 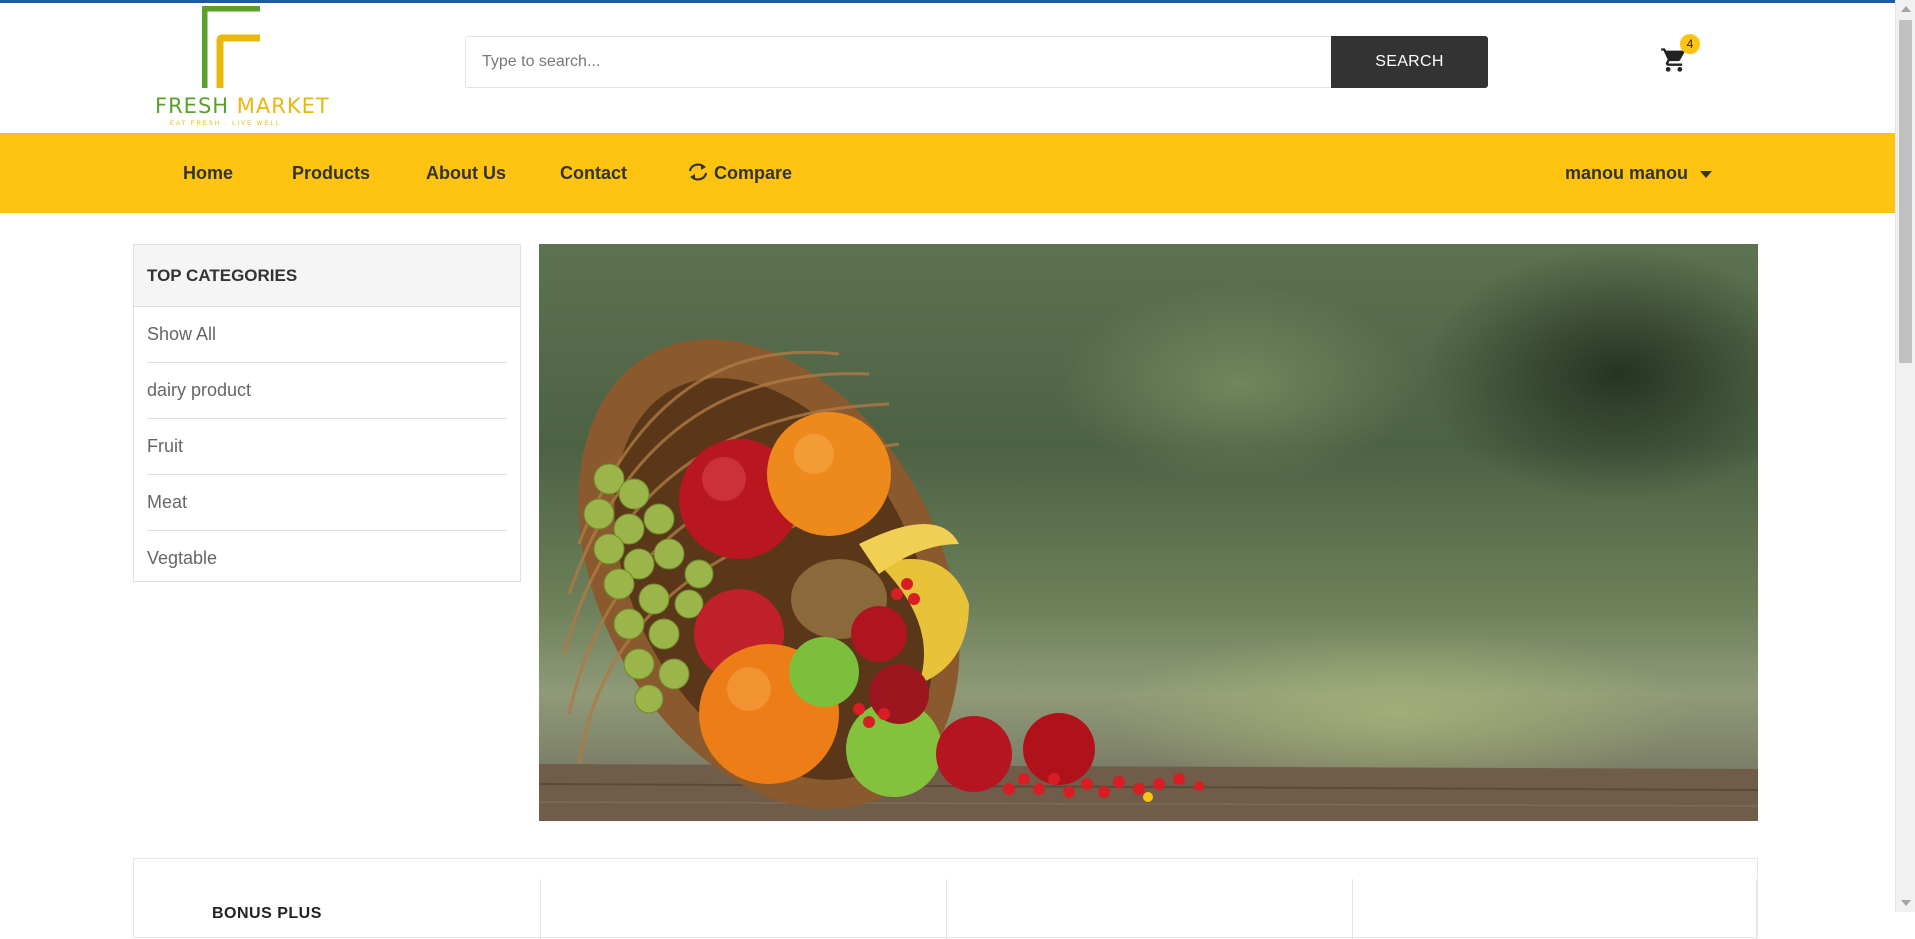 I want to click on bonus-panel: BONUS PLUS, so click(x=945, y=898).